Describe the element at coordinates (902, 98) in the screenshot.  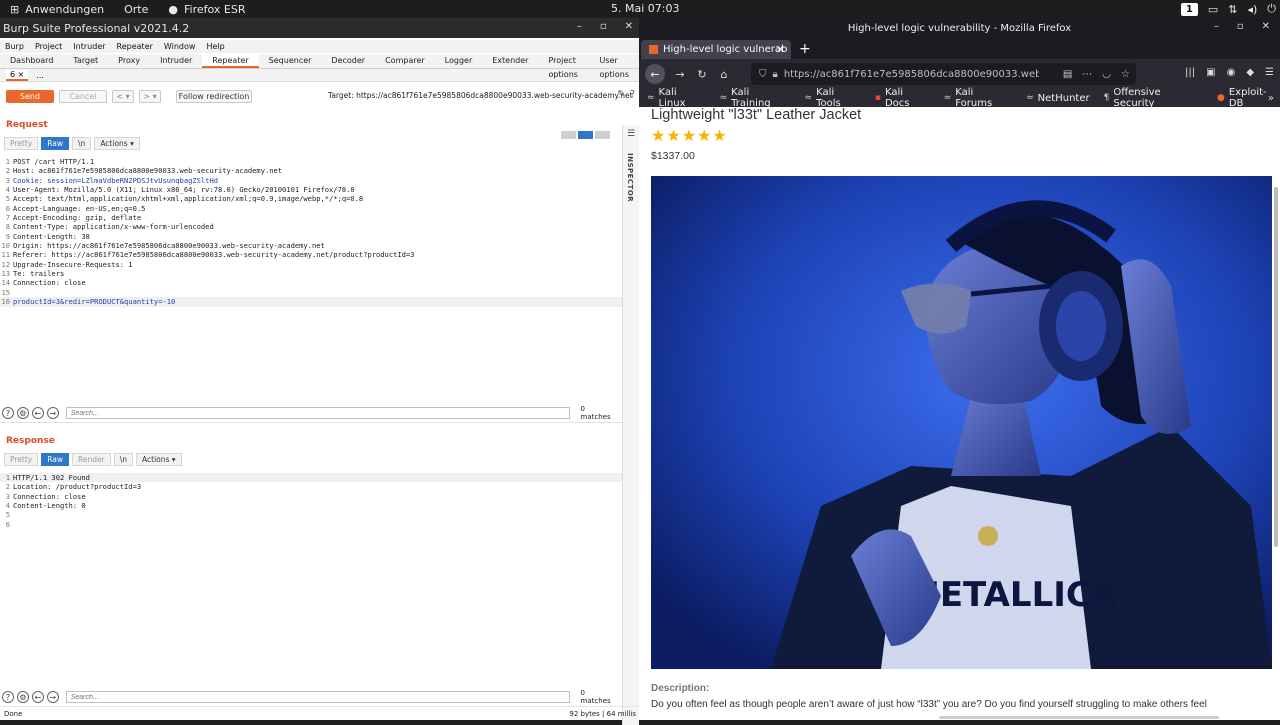
I see `bookmark-item: ▪ Kali Docs` at that location.